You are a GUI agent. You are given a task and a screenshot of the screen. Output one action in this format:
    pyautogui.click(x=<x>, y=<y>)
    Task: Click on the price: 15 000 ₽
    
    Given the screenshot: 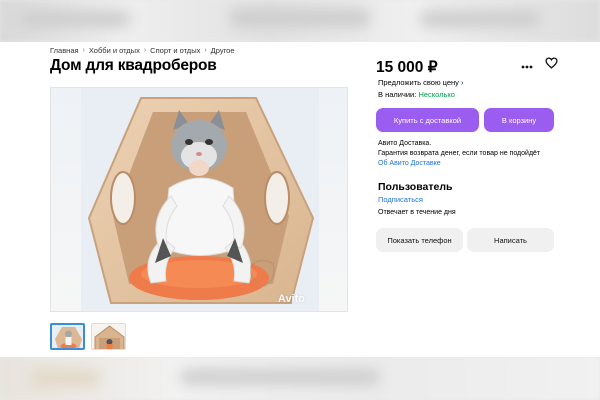 What is the action you would take?
    pyautogui.click(x=407, y=67)
    